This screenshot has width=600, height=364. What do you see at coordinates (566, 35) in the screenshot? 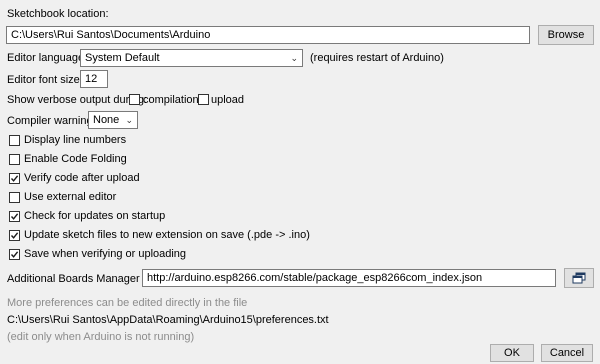
I see `browse-button: Browse` at bounding box center [566, 35].